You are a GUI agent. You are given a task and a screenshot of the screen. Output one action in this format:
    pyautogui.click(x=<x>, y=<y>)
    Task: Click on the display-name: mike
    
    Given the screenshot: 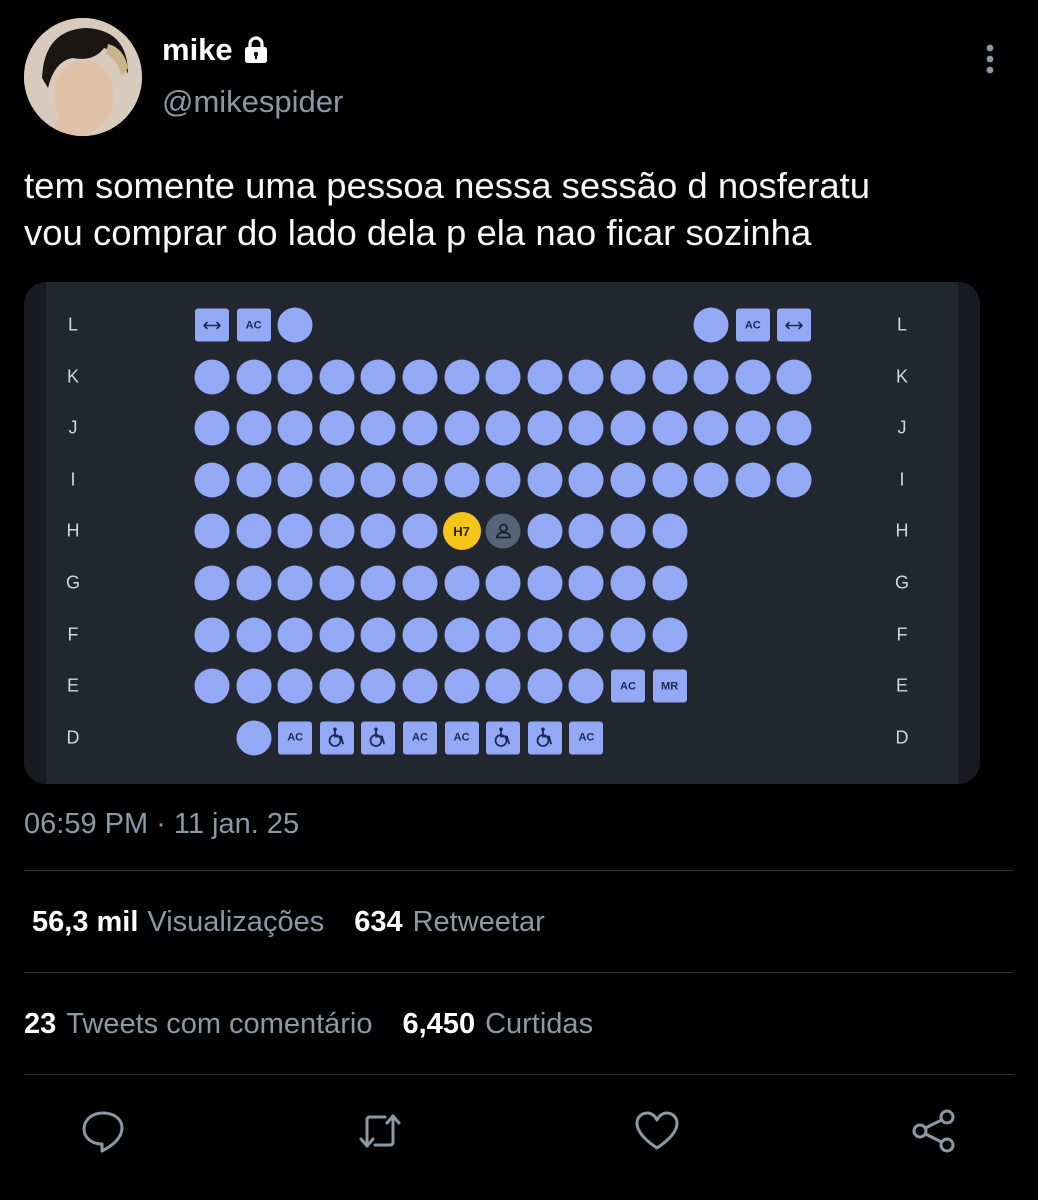 What is the action you would take?
    pyautogui.click(x=197, y=50)
    